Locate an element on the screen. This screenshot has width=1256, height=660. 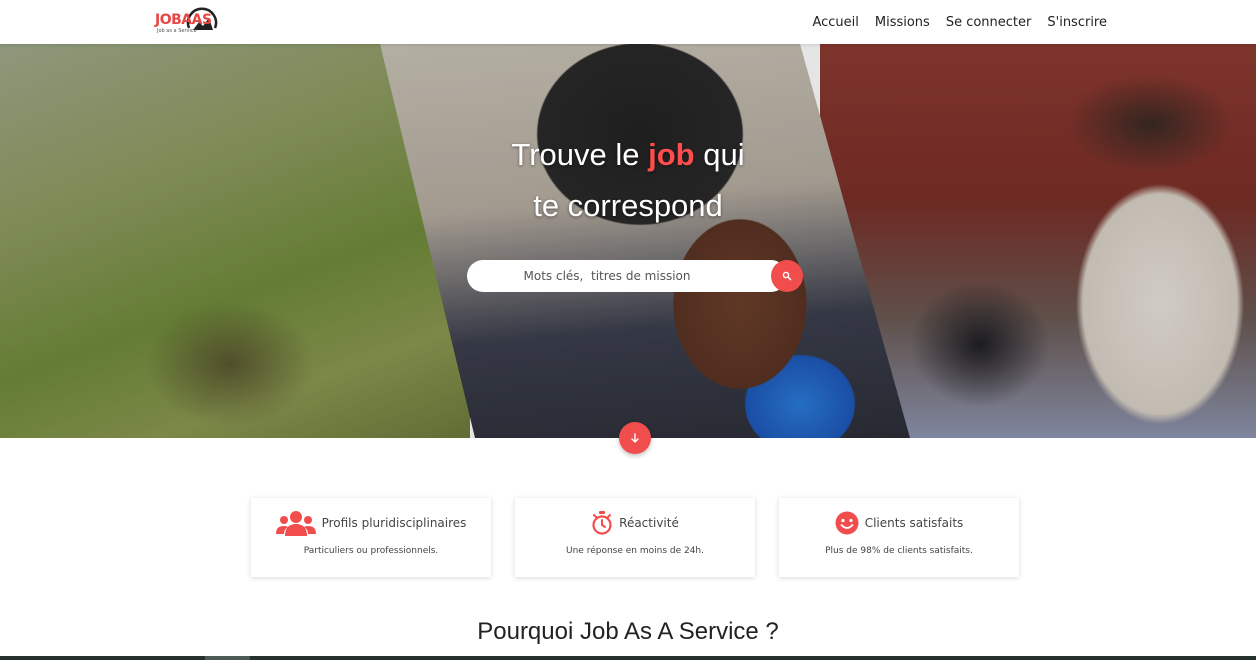
search-button is located at coordinates (787, 276).